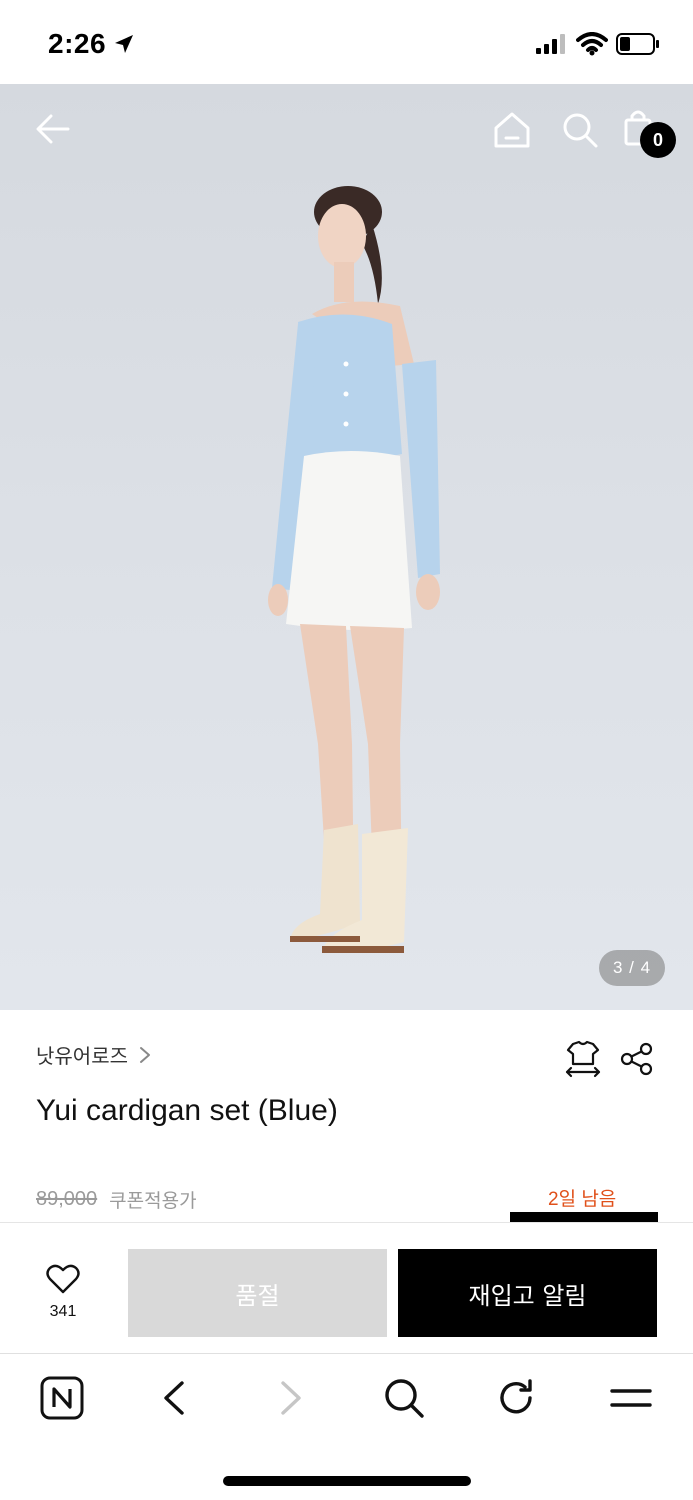 The image size is (693, 1500). I want to click on heart-icon, so click(63, 1279).